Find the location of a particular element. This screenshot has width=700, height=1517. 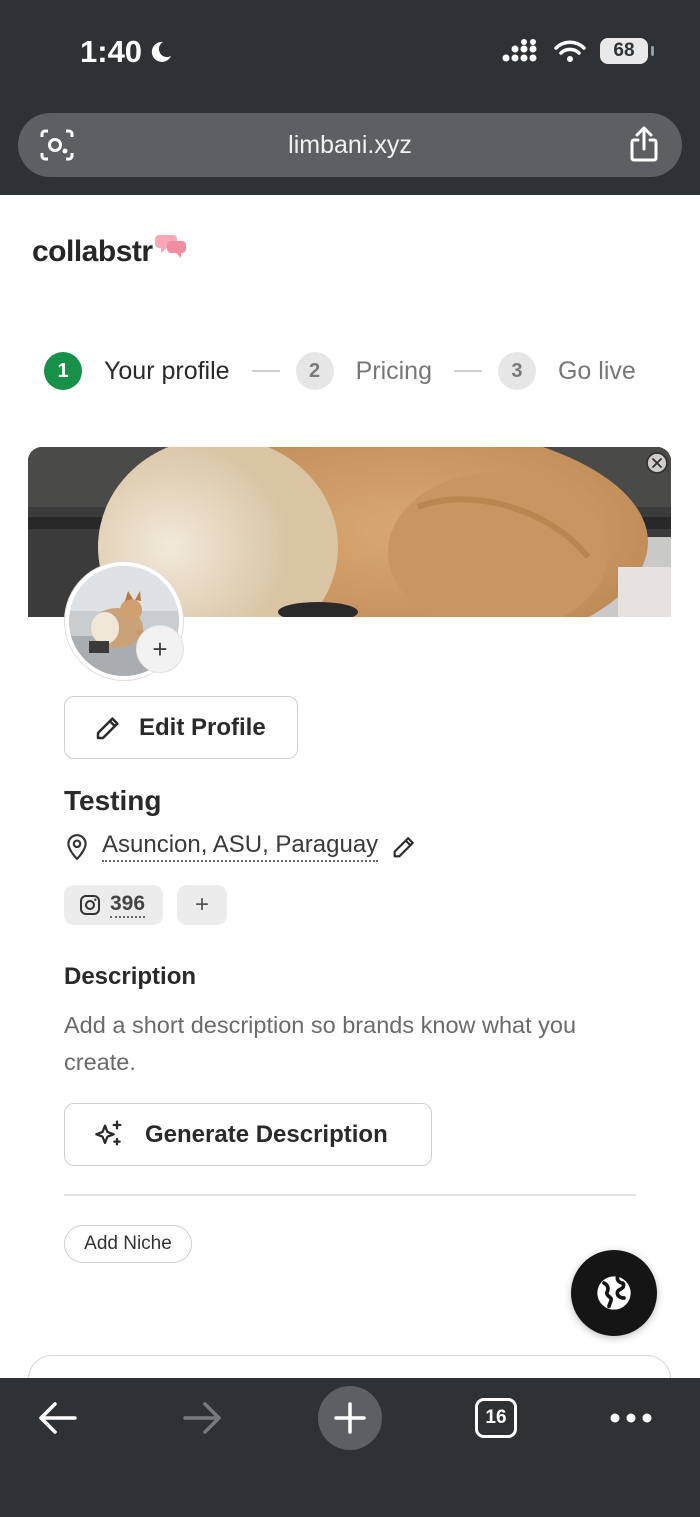

step-3-label: Go live is located at coordinates (596, 370).